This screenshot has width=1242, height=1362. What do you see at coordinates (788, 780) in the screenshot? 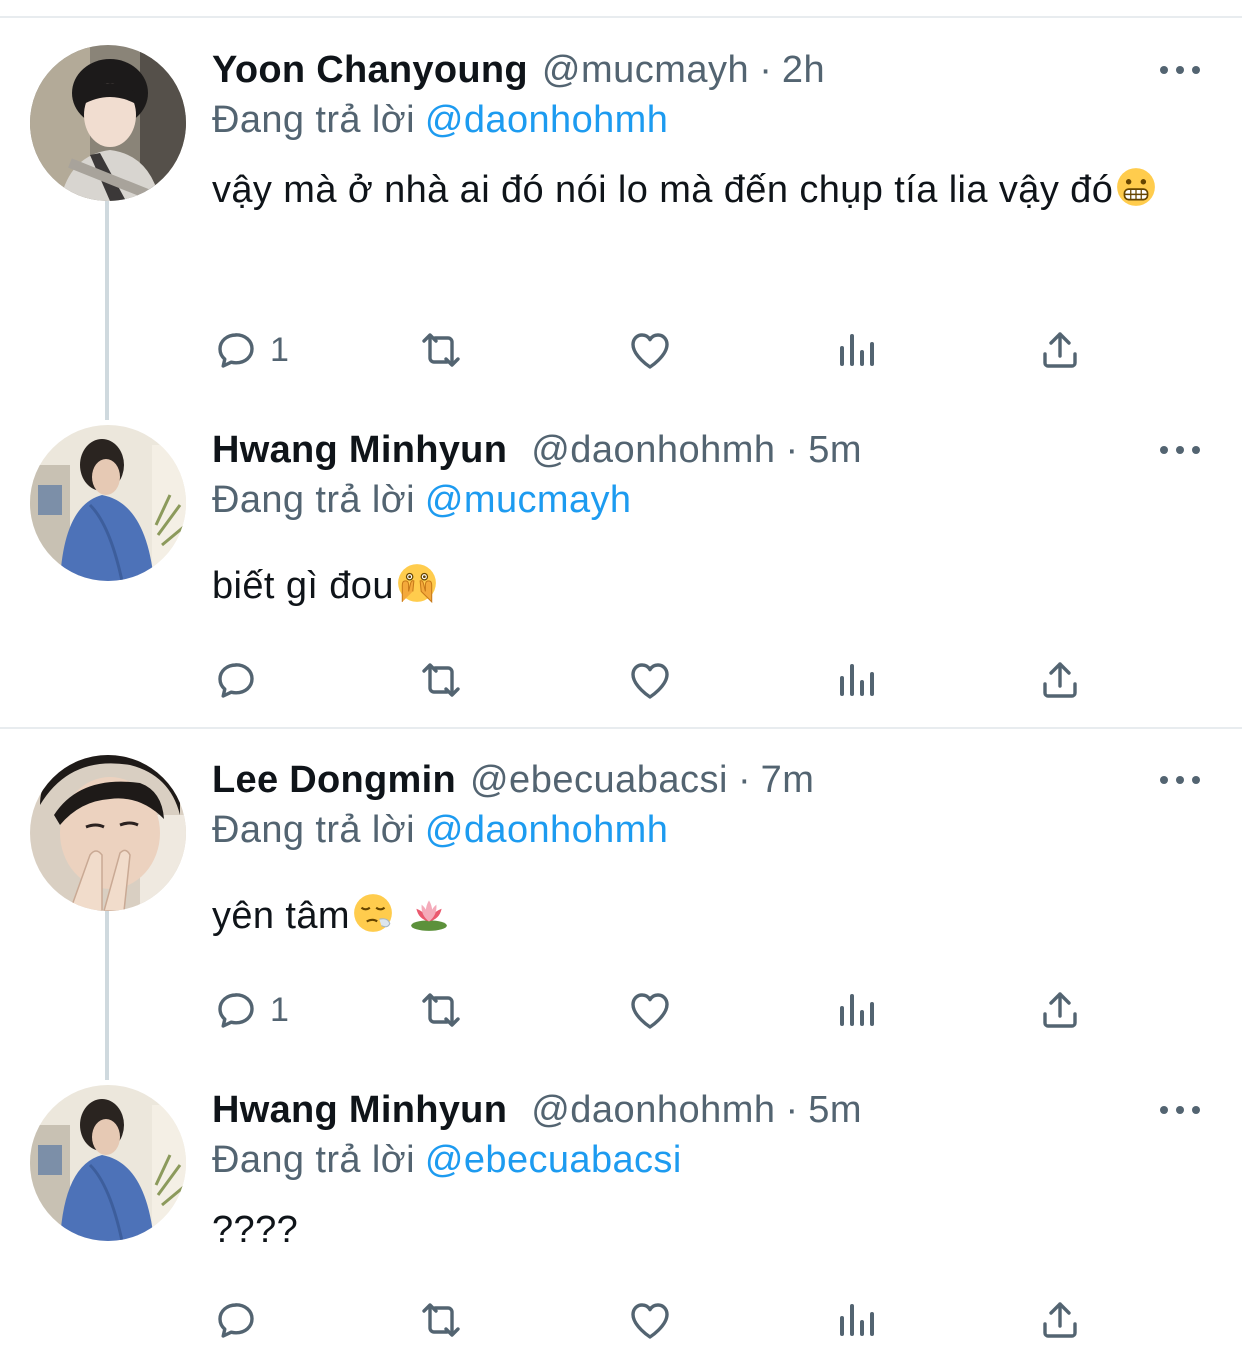
I see `timestamp: 7m` at bounding box center [788, 780].